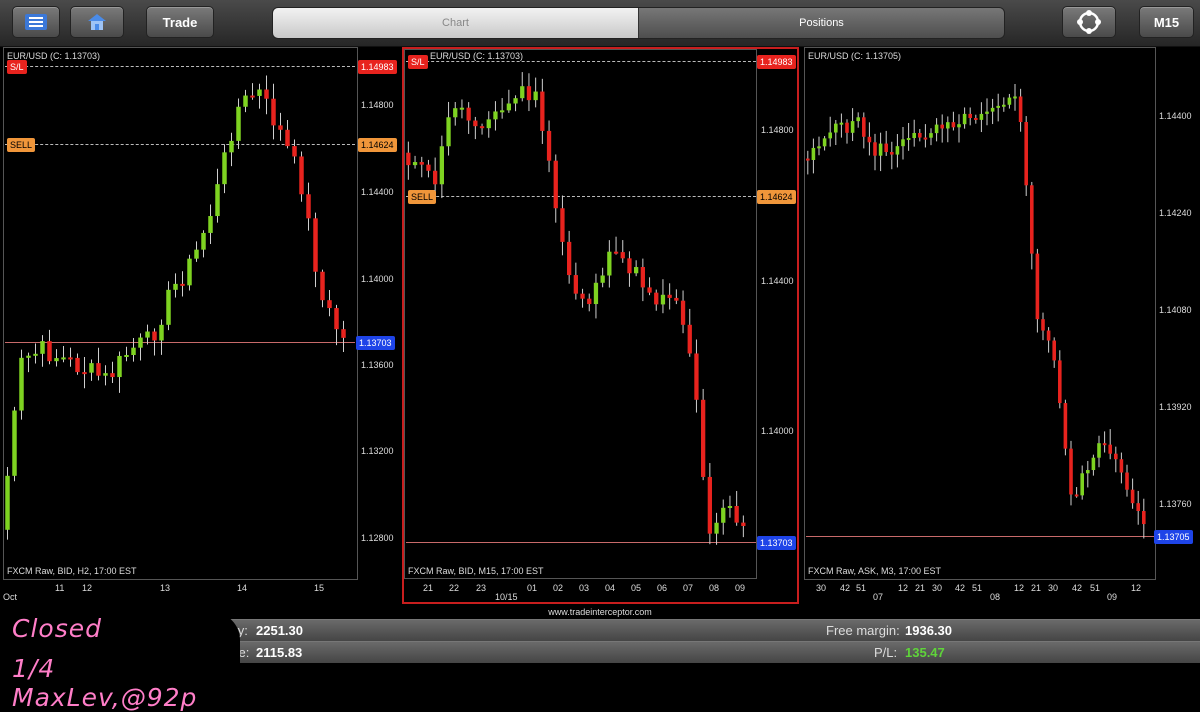  Describe the element at coordinates (319, 588) in the screenshot. I see `x-tick: 15` at that location.